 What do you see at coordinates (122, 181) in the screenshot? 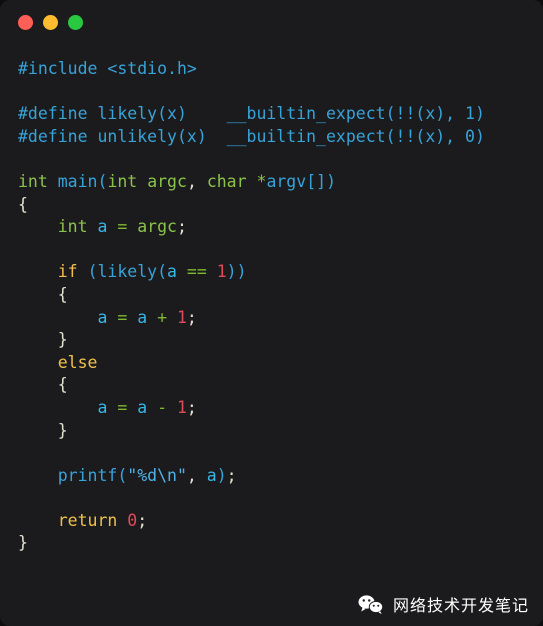
I see `code-token-type-int-argc: int` at bounding box center [122, 181].